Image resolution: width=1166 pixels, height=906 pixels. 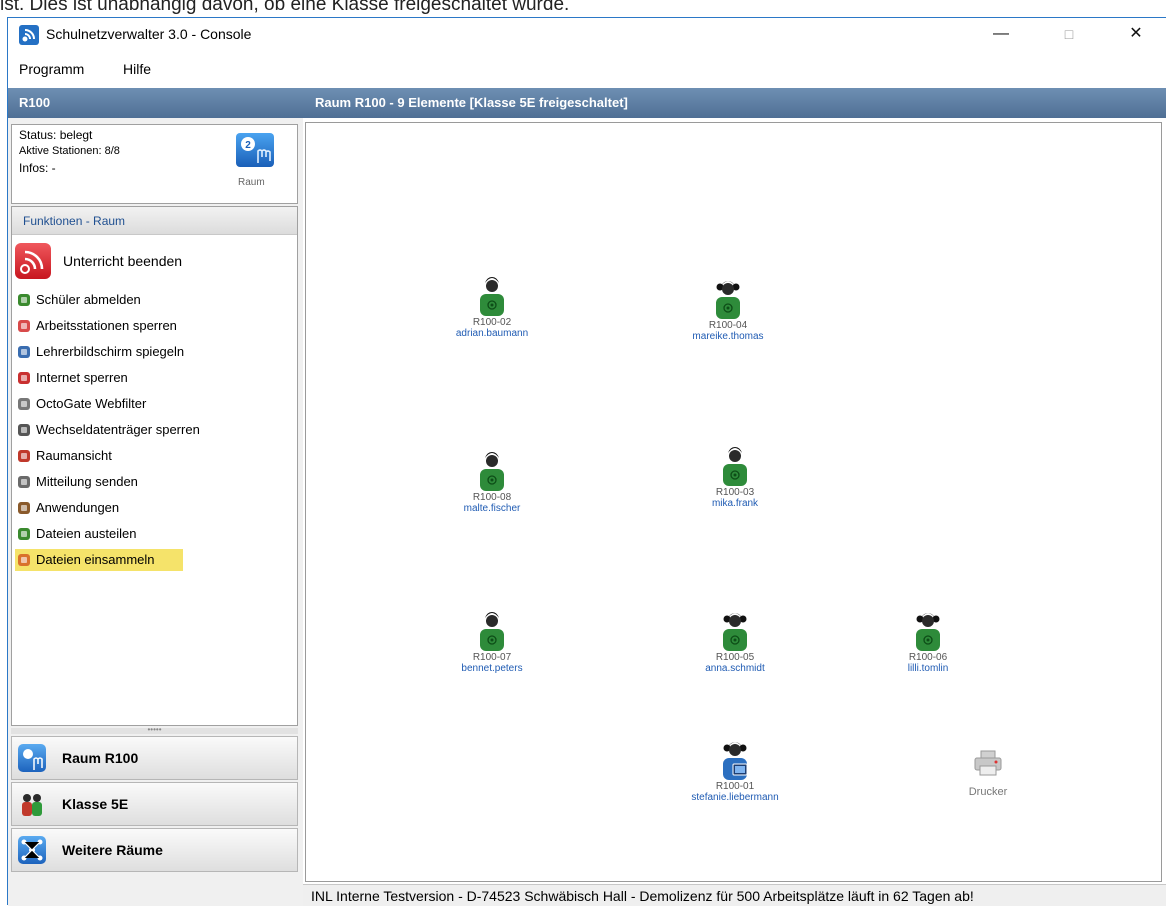 What do you see at coordinates (735, 657) in the screenshot?
I see `station-id: R100-05` at bounding box center [735, 657].